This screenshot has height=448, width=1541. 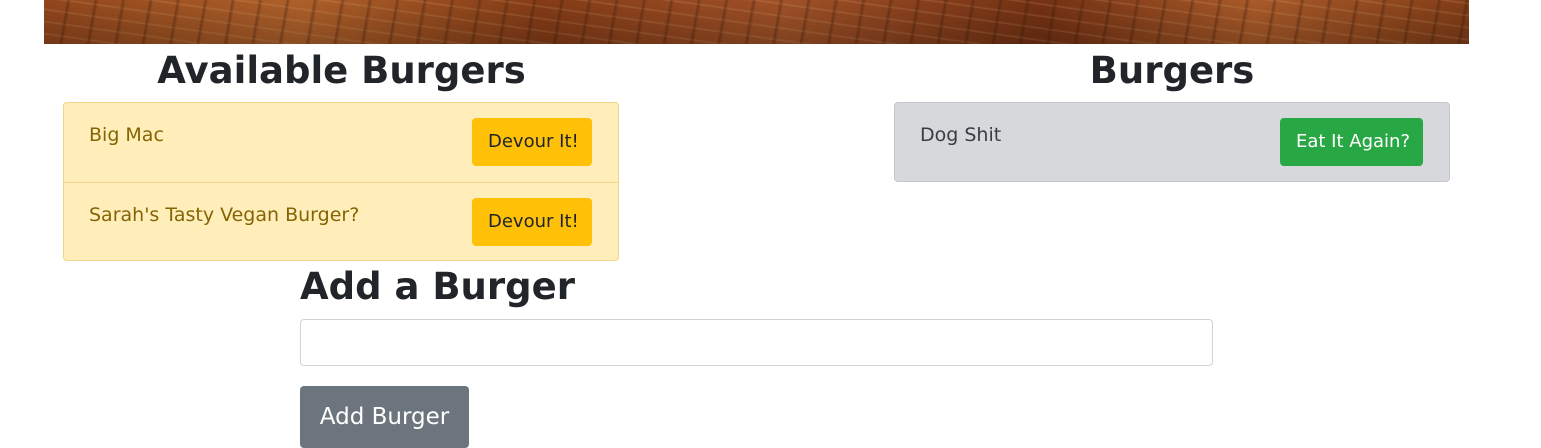 I want to click on list-item: Big Mac Devour It!, so click(x=341, y=142).